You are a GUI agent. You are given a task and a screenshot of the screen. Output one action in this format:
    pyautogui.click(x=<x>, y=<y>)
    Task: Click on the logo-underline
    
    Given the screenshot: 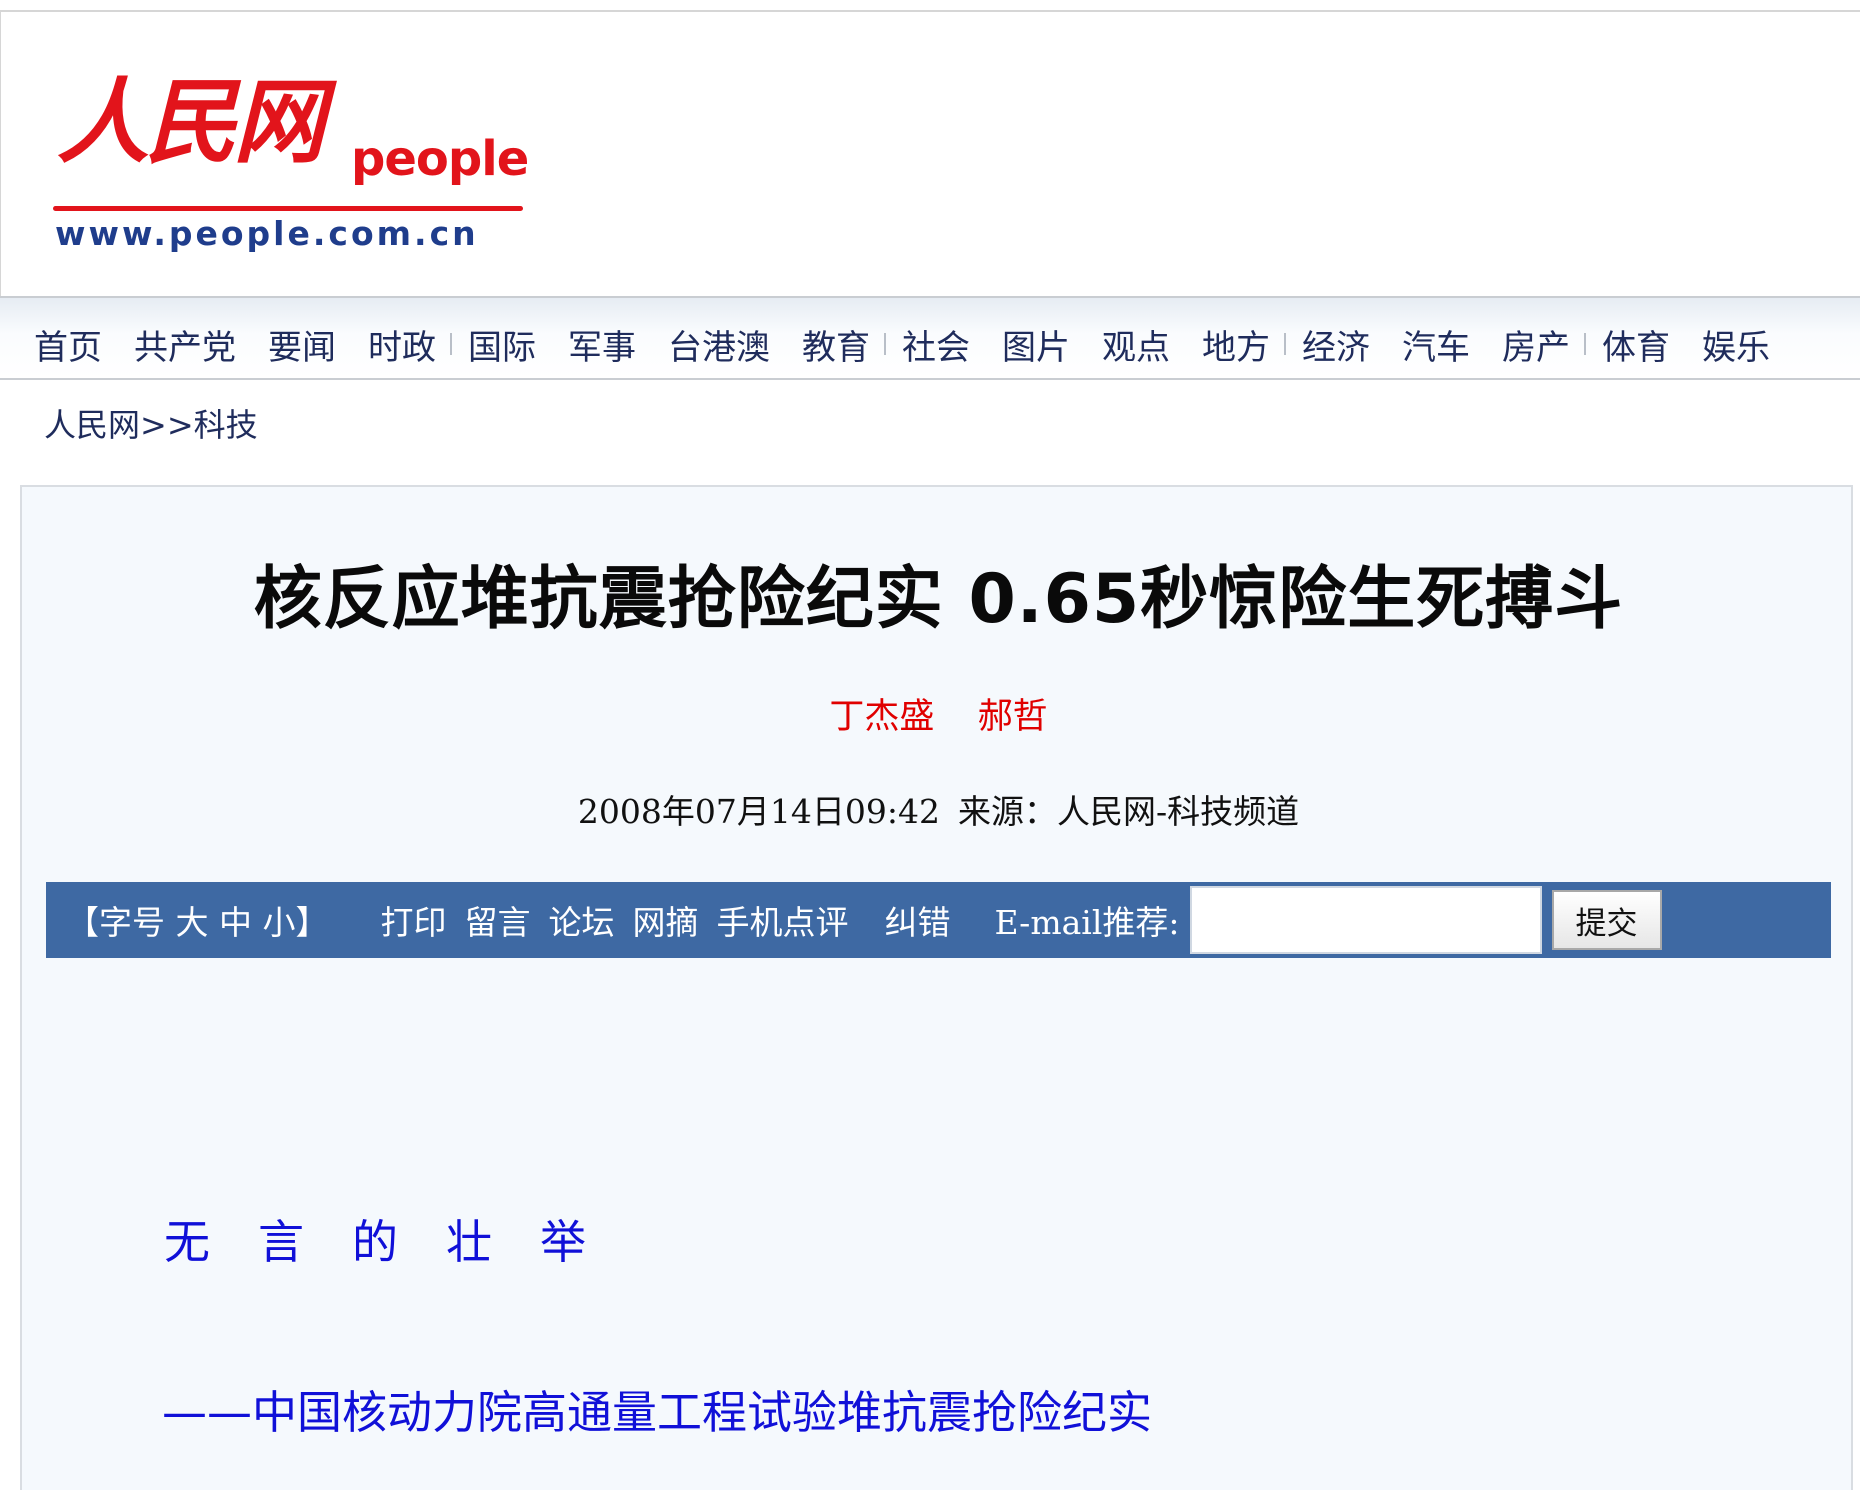 What is the action you would take?
    pyautogui.click(x=288, y=208)
    